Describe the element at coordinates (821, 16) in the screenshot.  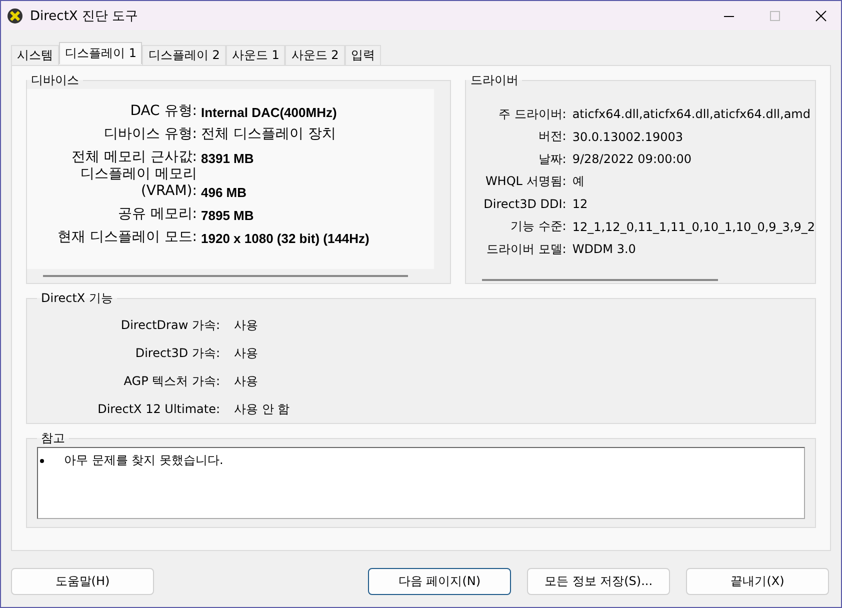
I see `close-icon` at that location.